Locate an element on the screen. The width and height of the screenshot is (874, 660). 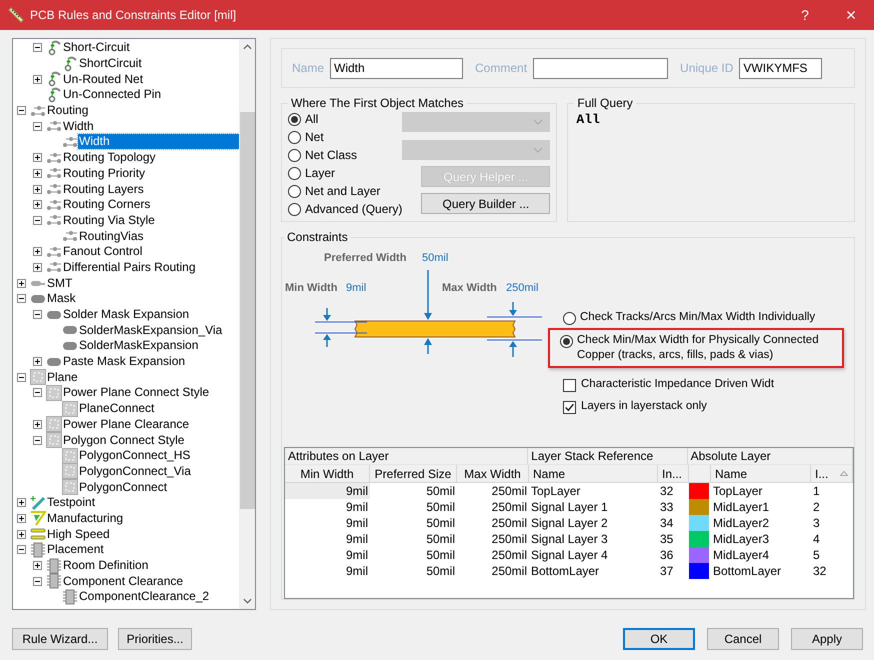
probe-icon is located at coordinates (70, 64).